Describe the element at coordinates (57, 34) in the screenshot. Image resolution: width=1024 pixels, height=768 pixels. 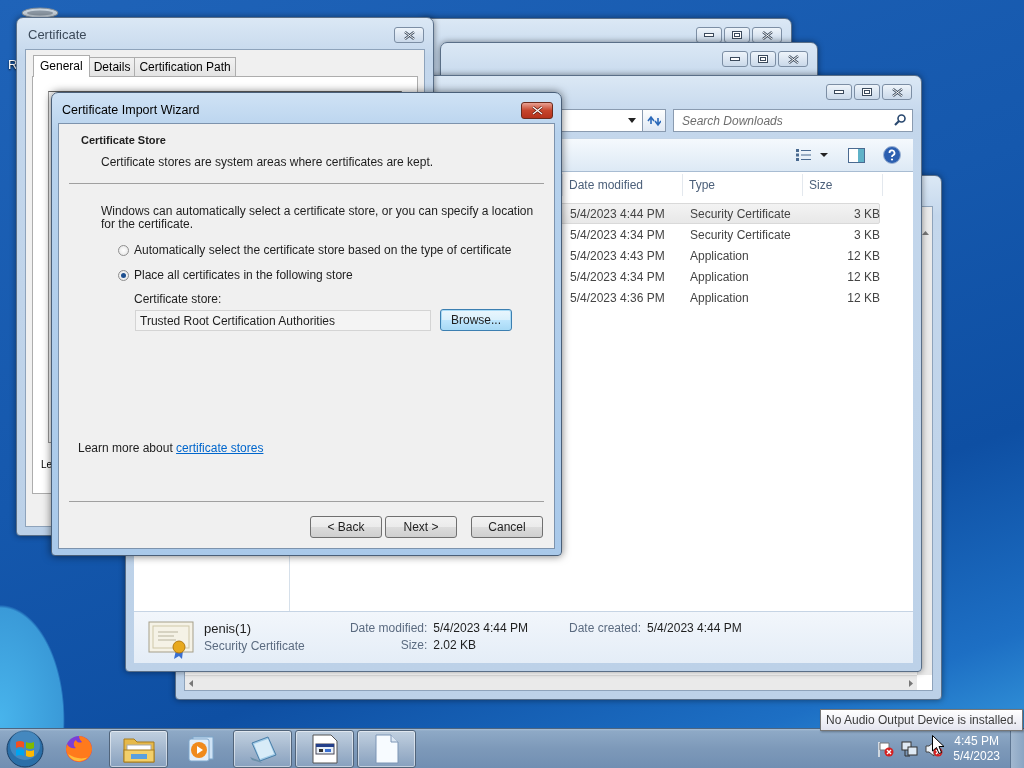
I see `window-title: Certificate` at that location.